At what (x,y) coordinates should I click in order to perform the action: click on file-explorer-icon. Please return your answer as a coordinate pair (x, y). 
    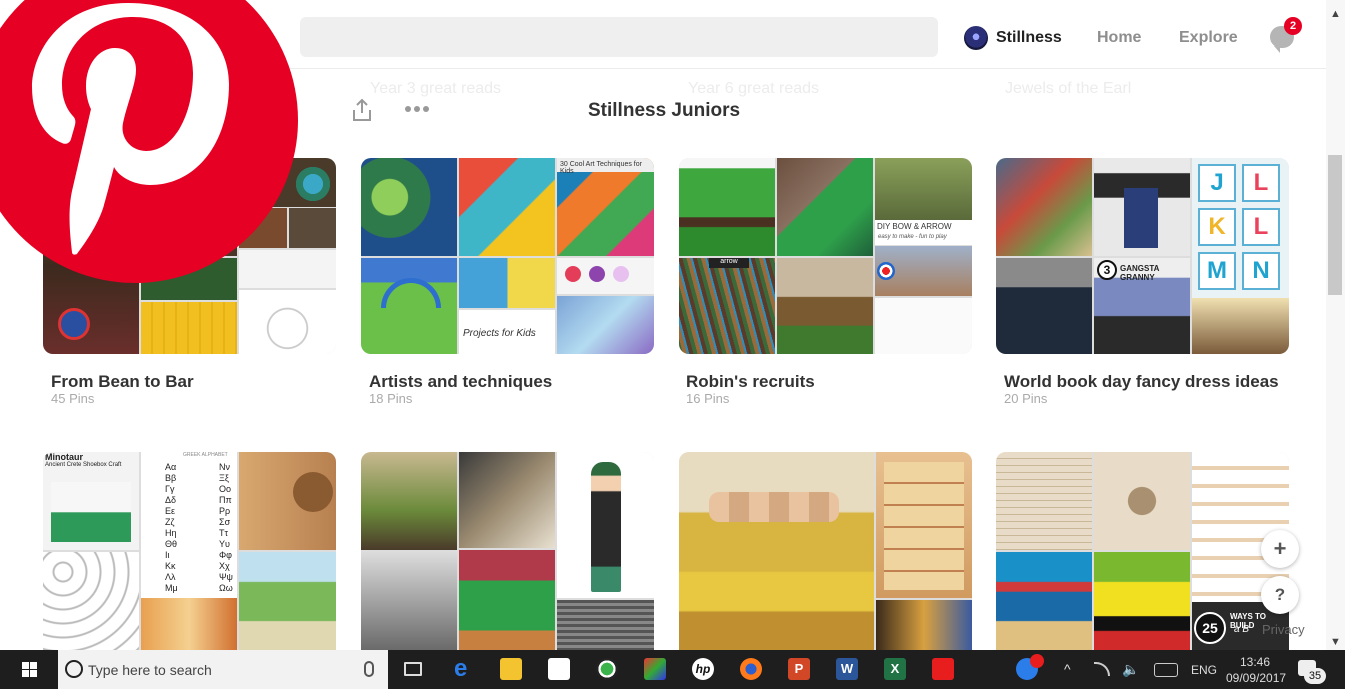
    Looking at the image, I should click on (511, 669).